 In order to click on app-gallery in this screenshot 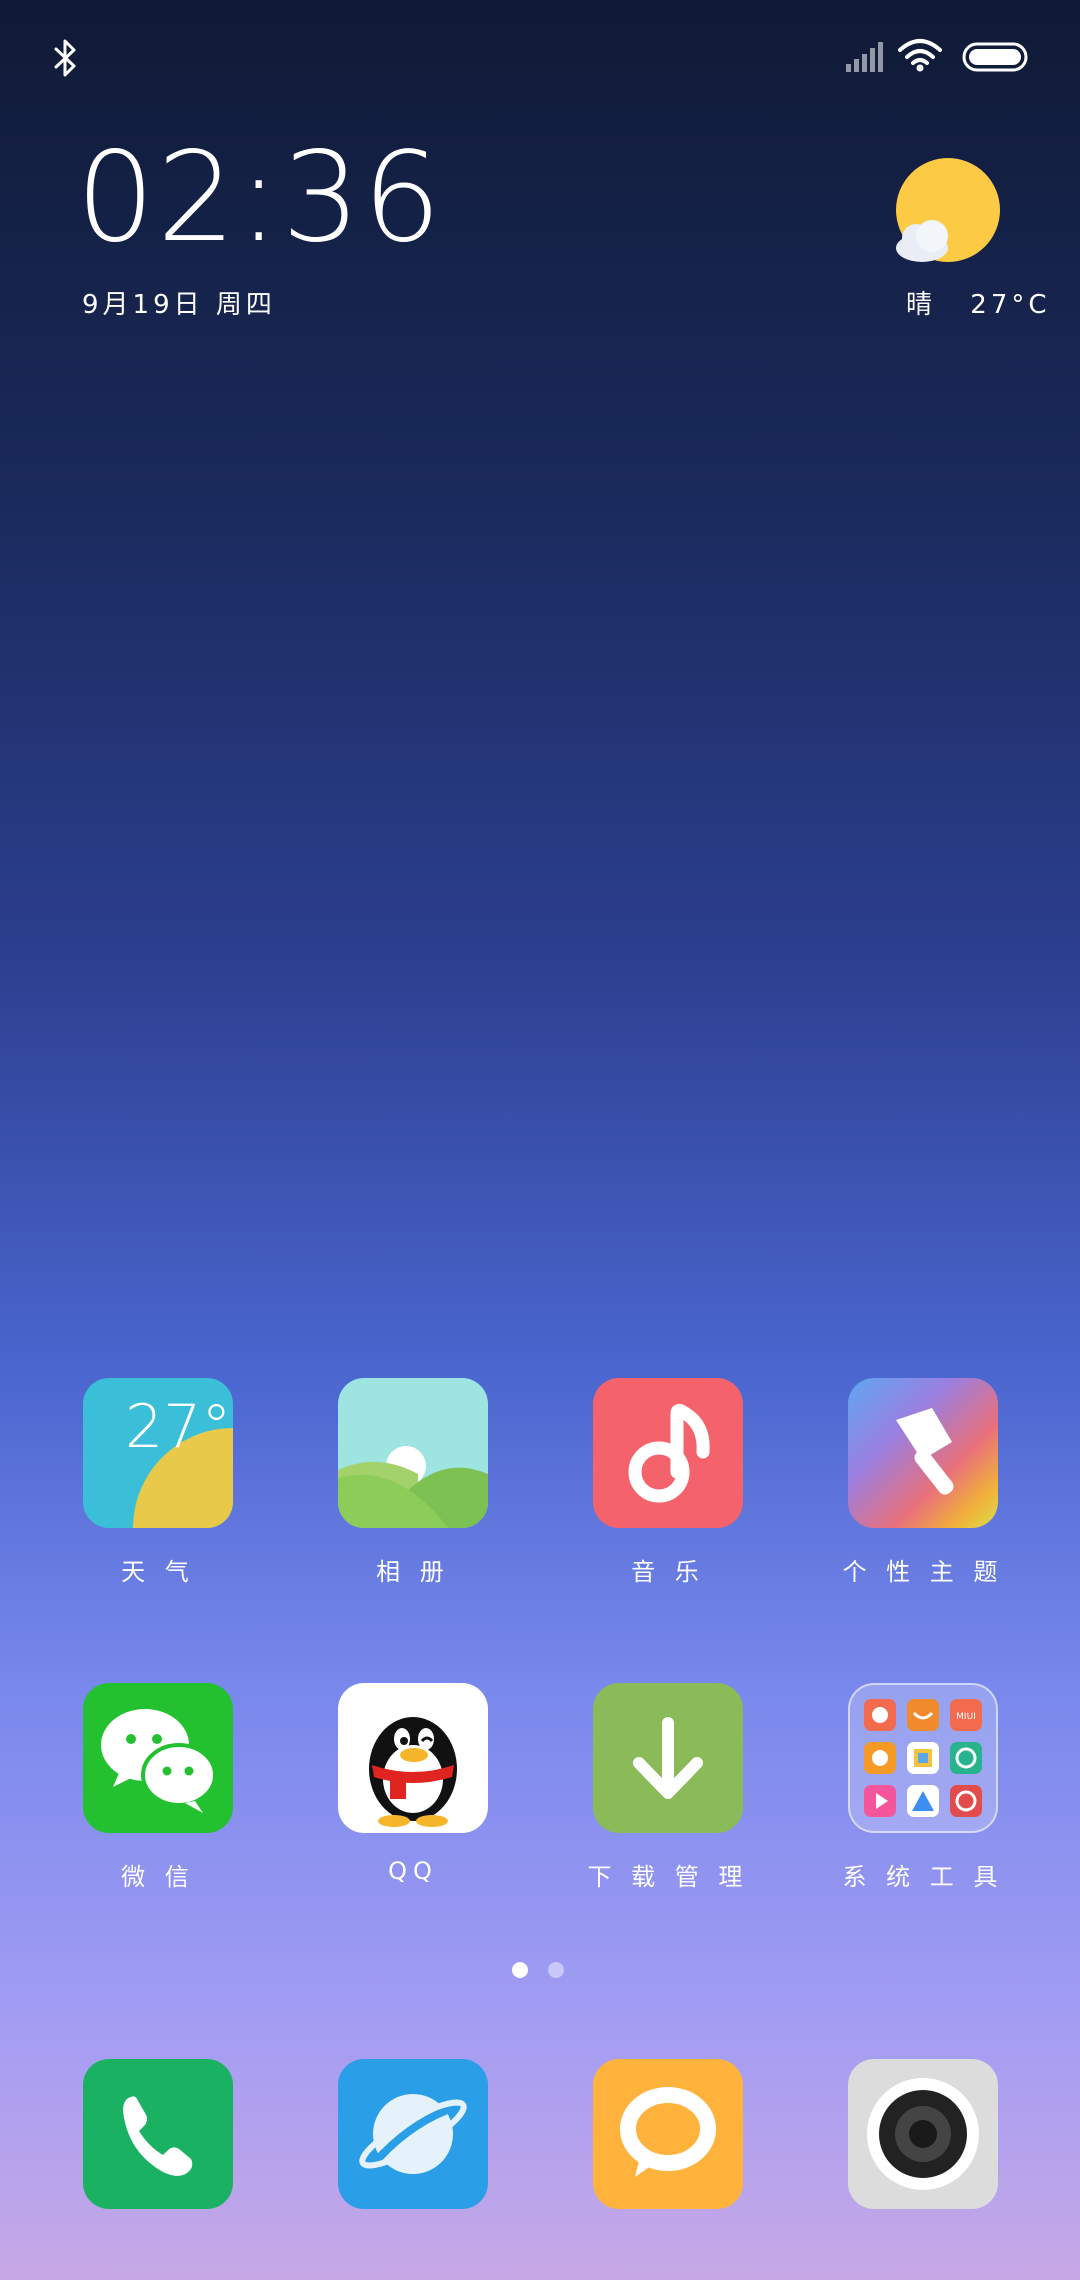, I will do `click(413, 1453)`.